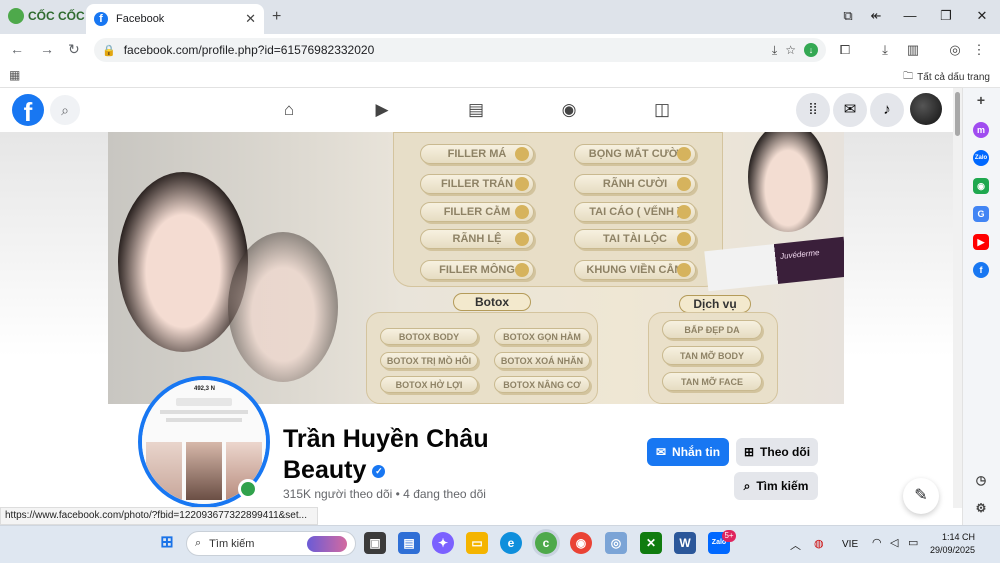 The width and height of the screenshot is (1000, 563). What do you see at coordinates (581, 543) in the screenshot?
I see `chrome-icon: ◉` at bounding box center [581, 543].